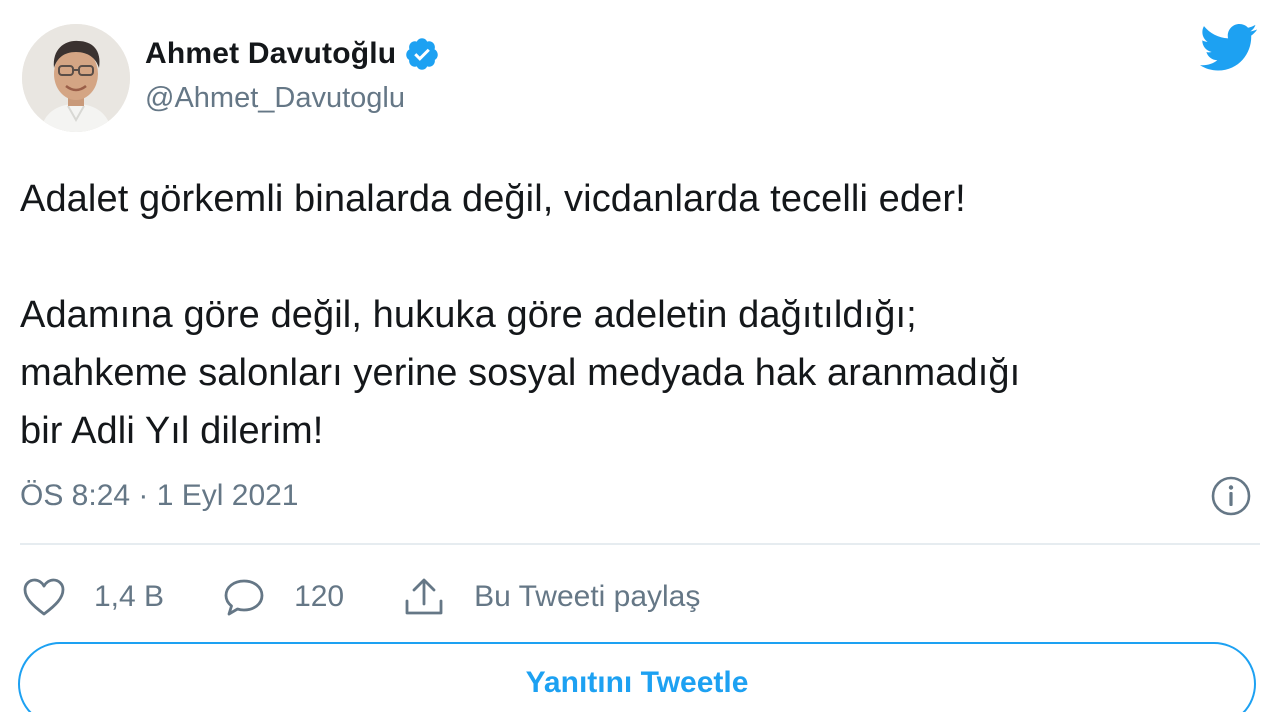  What do you see at coordinates (390, 597) in the screenshot?
I see `action-bar: 1,4 B 120 Bu Tweeti paylaş` at bounding box center [390, 597].